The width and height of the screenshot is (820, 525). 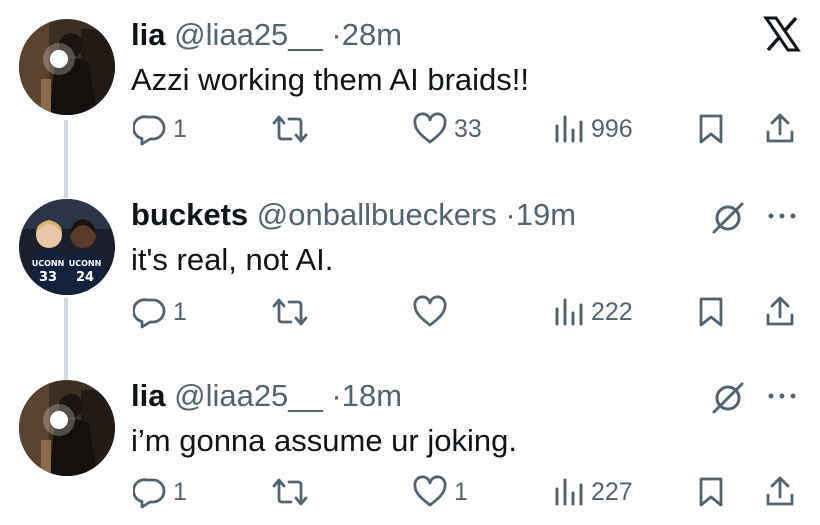 I want to click on view-count: 227, so click(x=612, y=491).